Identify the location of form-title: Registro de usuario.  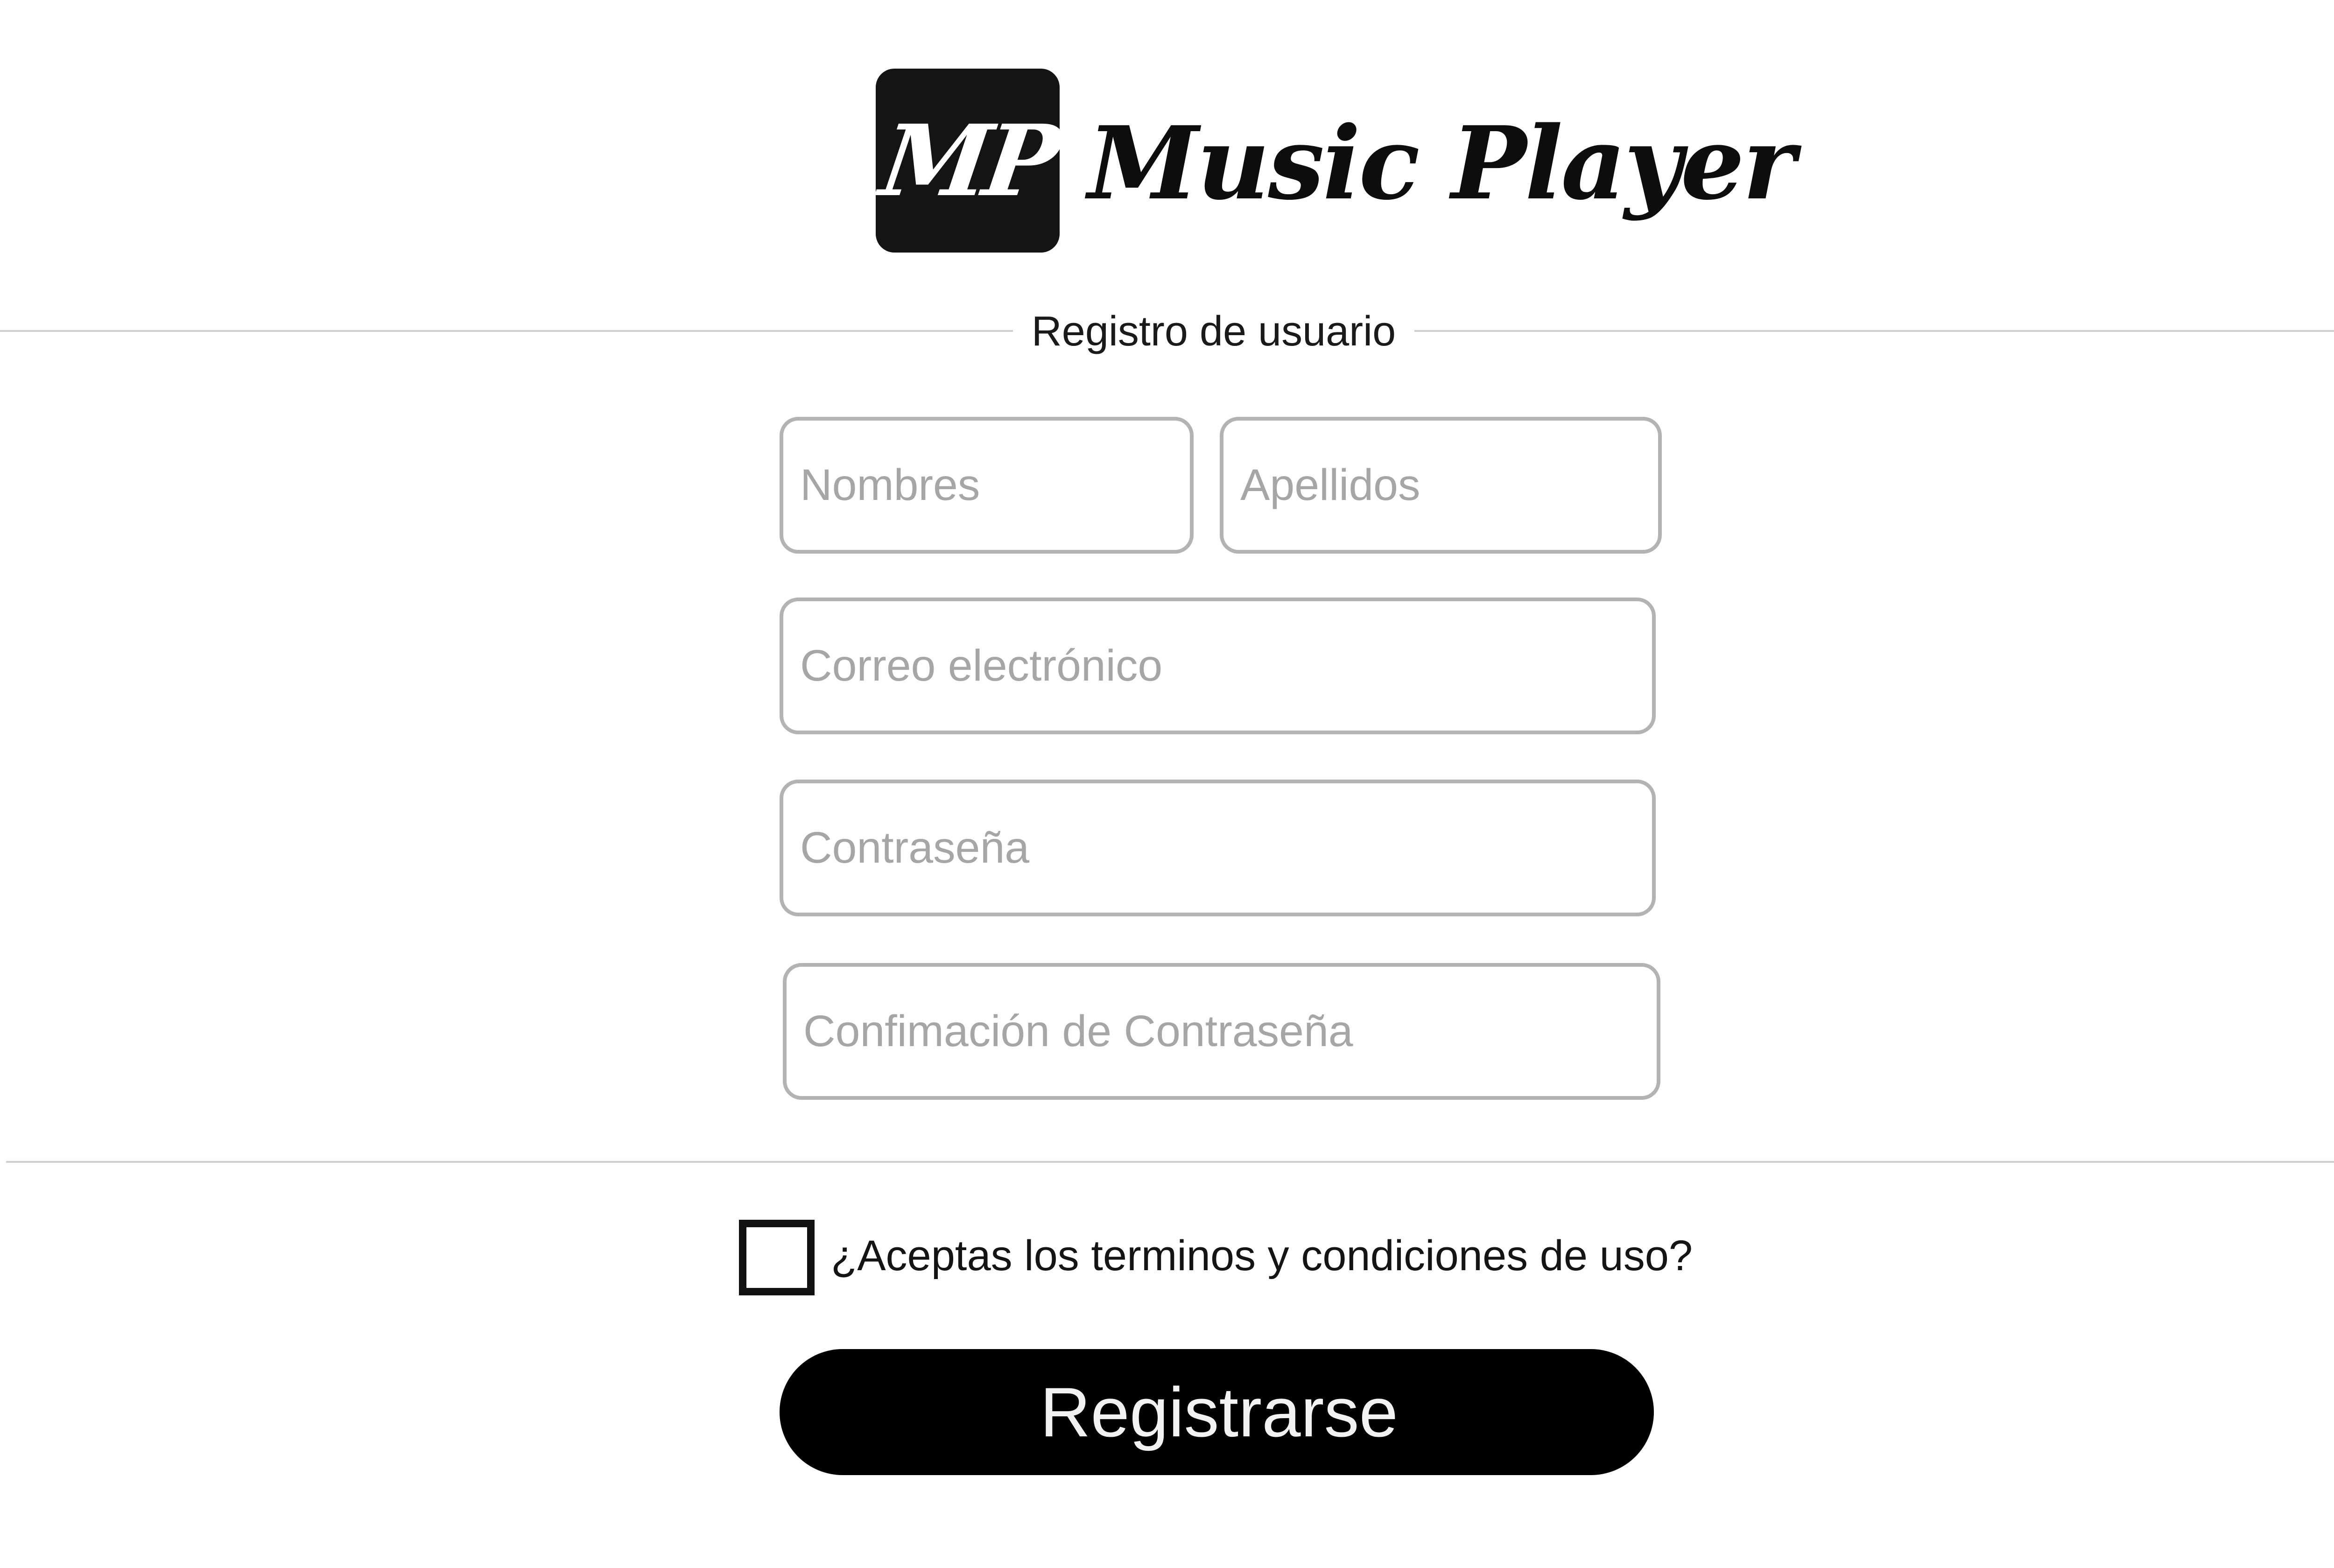
(1213, 331).